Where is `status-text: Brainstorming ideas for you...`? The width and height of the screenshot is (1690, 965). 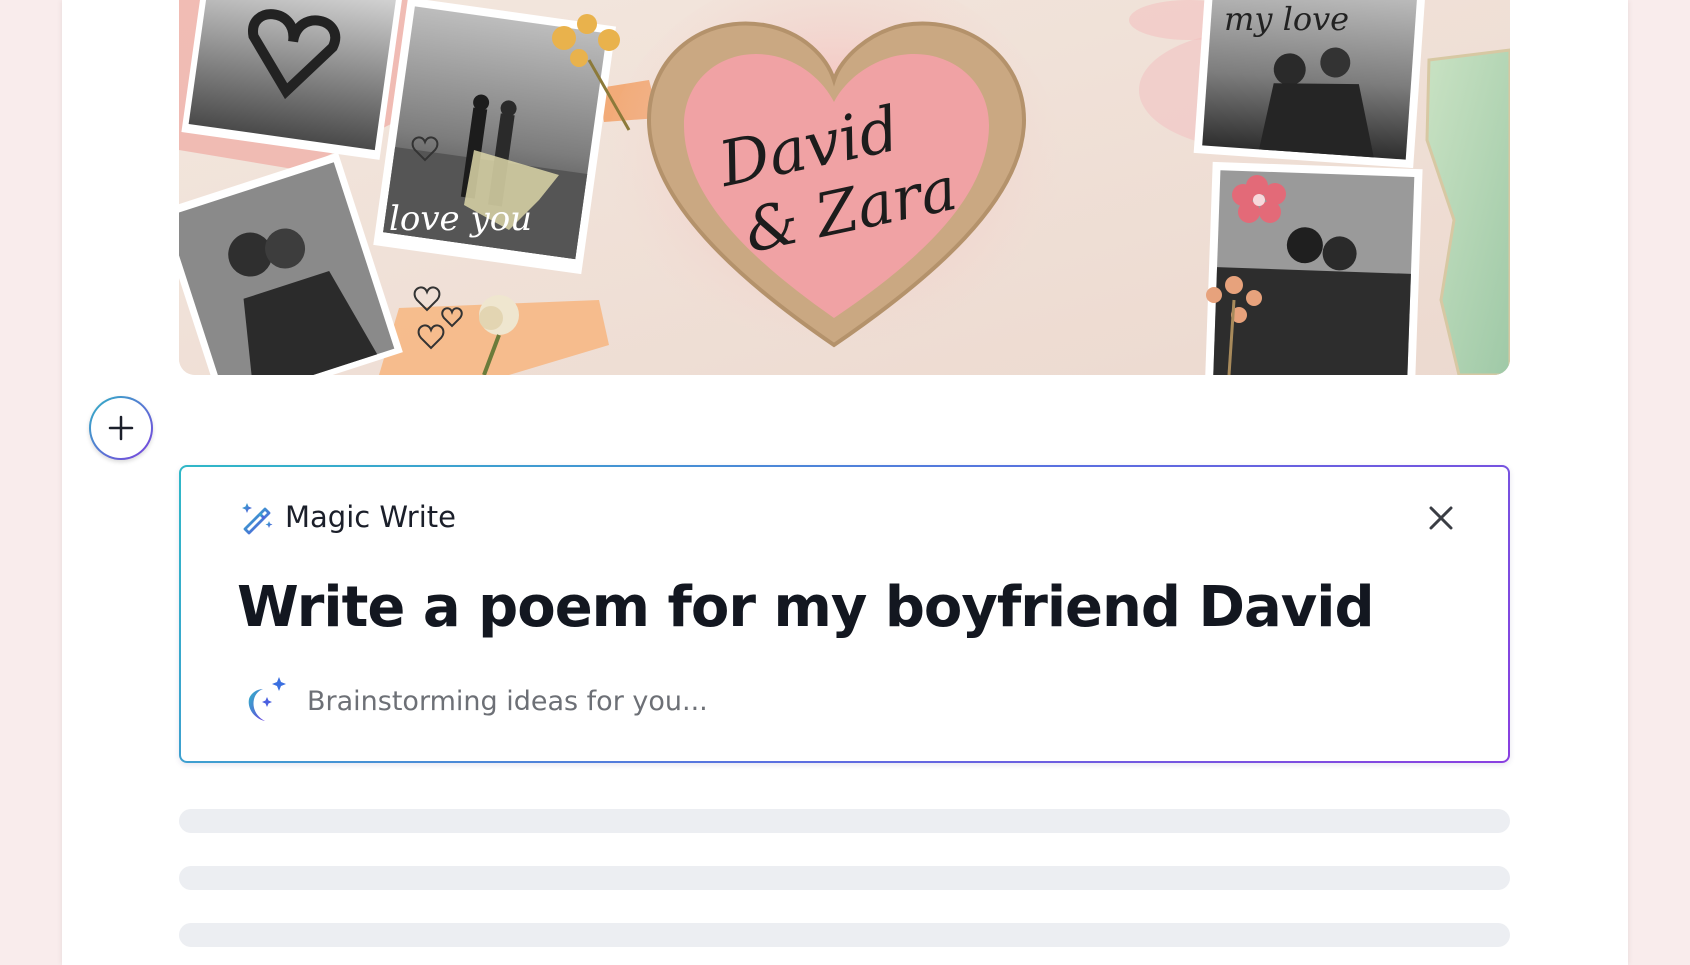
status-text: Brainstorming ideas for you... is located at coordinates (507, 701).